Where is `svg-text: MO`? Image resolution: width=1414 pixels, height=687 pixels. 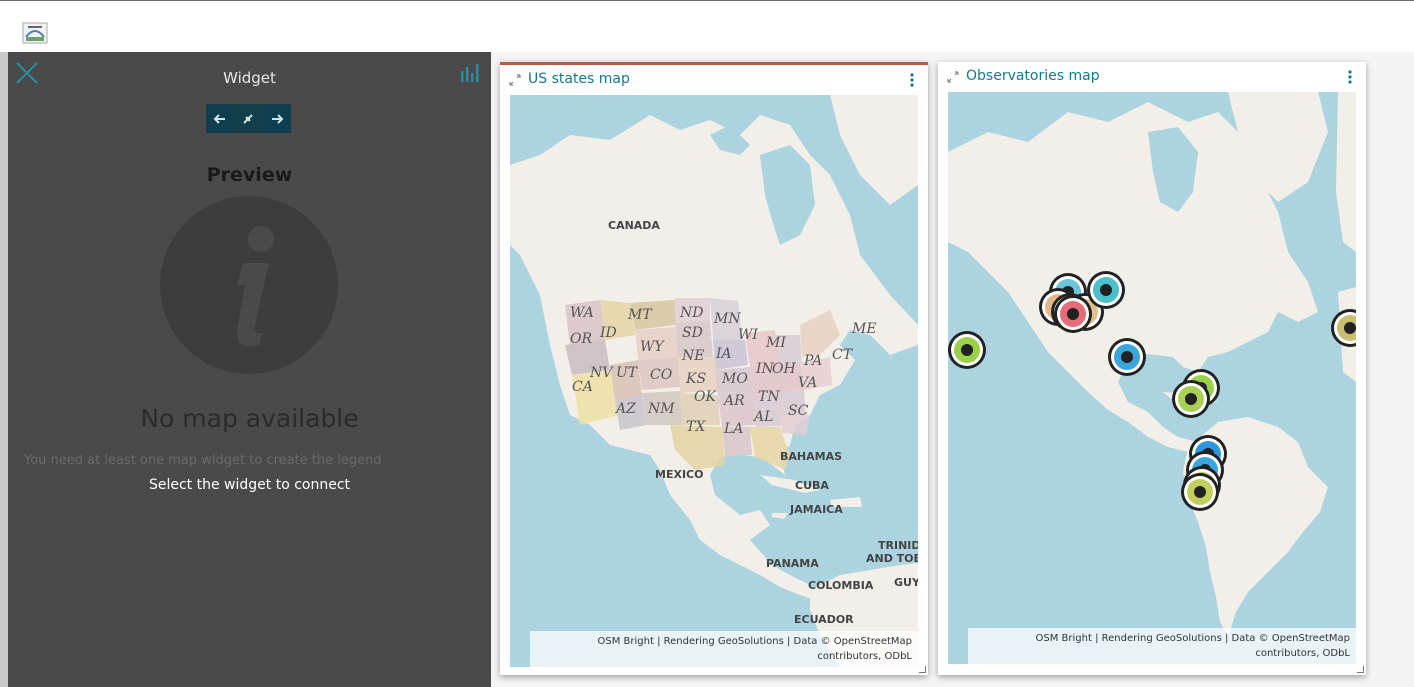 svg-text: MO is located at coordinates (734, 379).